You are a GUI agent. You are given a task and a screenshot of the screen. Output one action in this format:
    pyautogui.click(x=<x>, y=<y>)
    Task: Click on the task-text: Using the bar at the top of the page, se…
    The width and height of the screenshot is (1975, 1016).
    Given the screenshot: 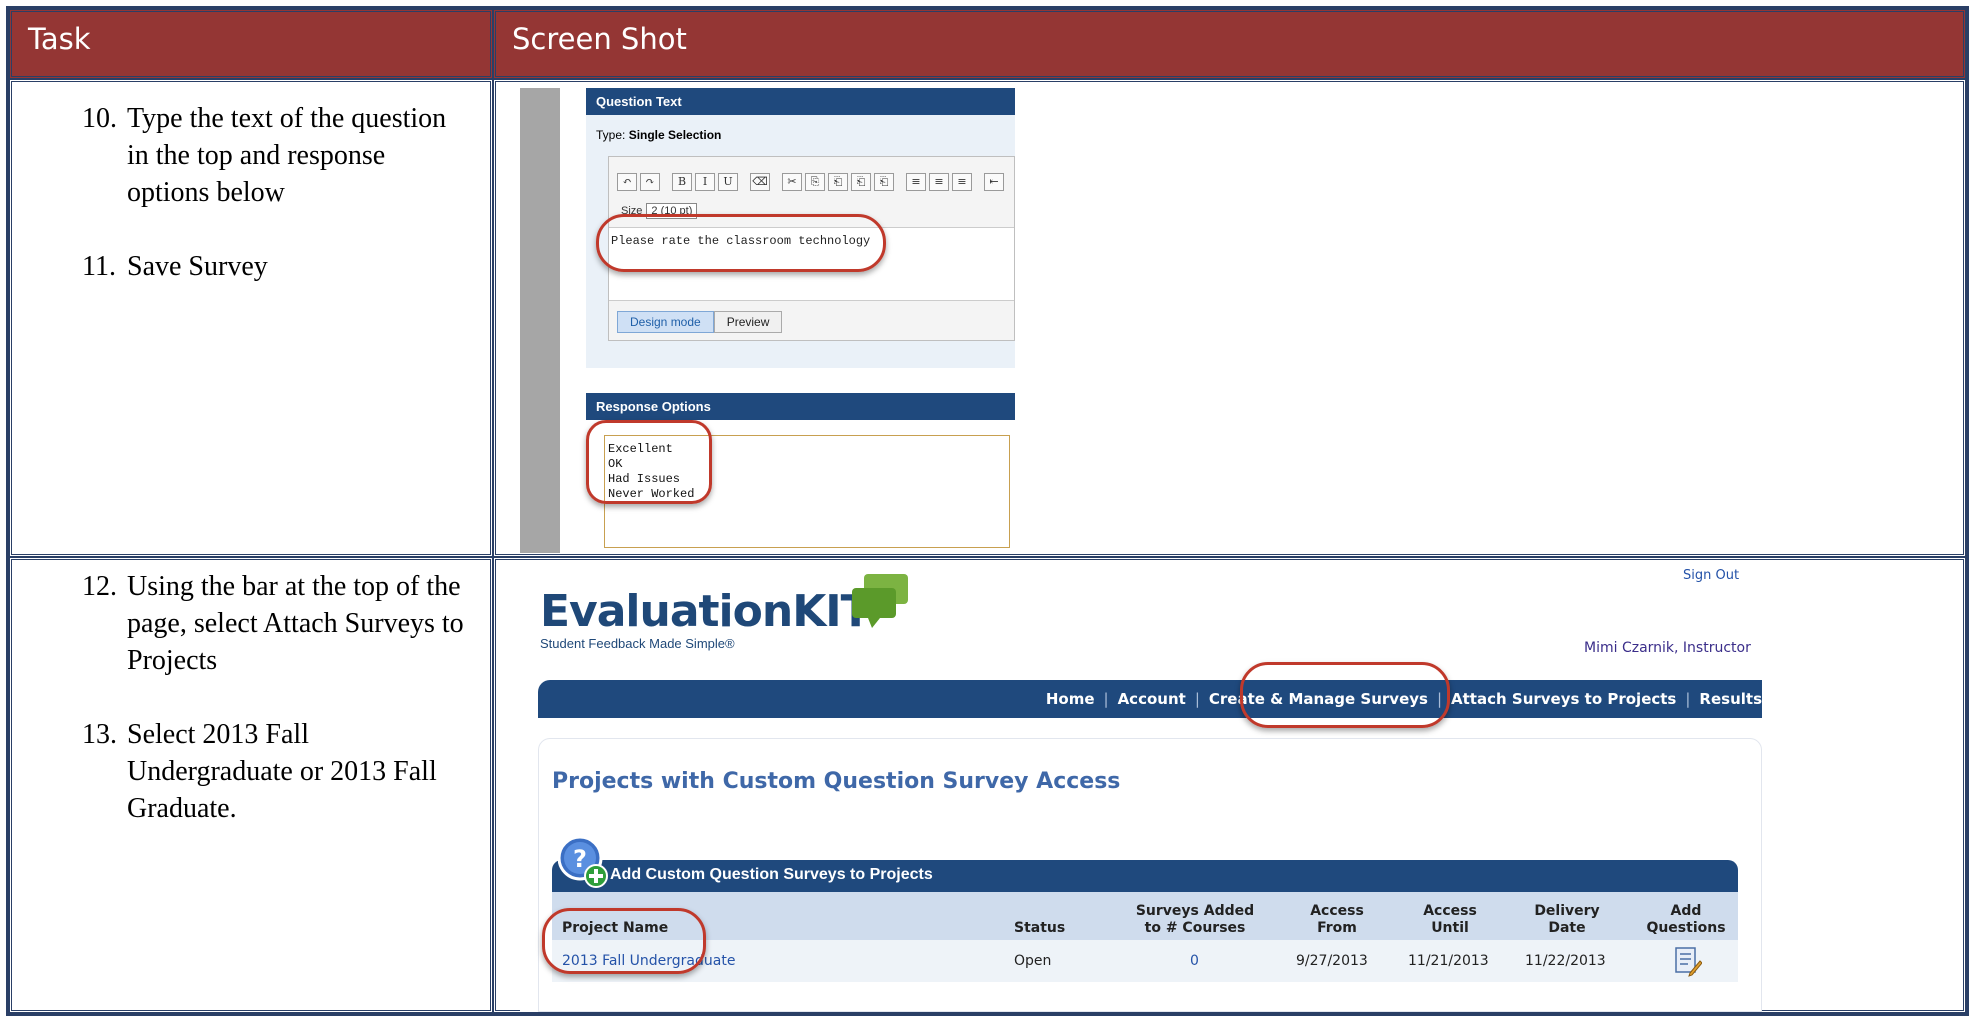 What is the action you would take?
    pyautogui.click(x=295, y=623)
    